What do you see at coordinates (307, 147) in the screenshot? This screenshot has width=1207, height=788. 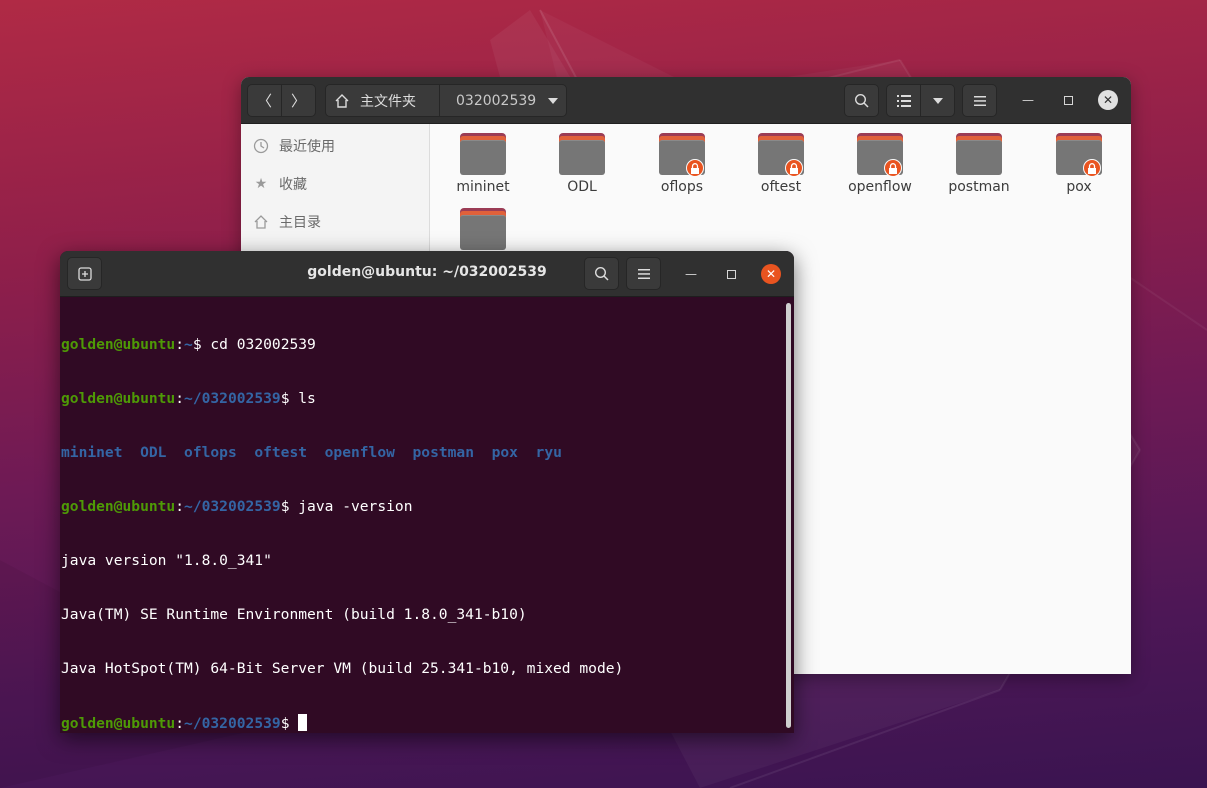 I see `sidebar-item-label: 最近使用` at bounding box center [307, 147].